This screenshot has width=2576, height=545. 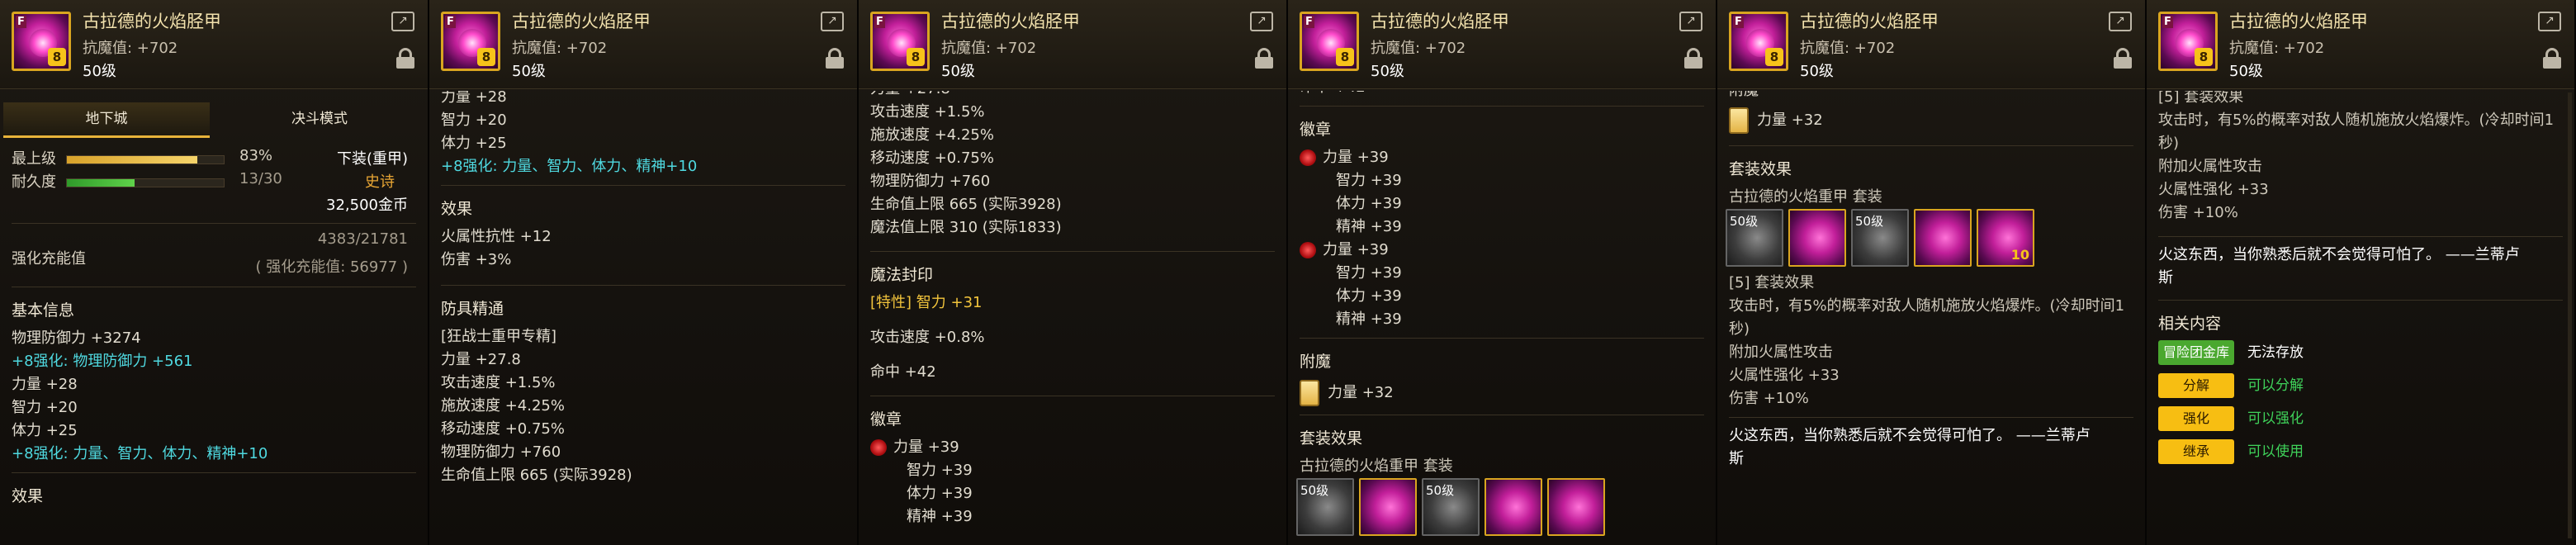 What do you see at coordinates (926, 303) in the screenshot?
I see `seal-line: [特性] 智力 +31` at bounding box center [926, 303].